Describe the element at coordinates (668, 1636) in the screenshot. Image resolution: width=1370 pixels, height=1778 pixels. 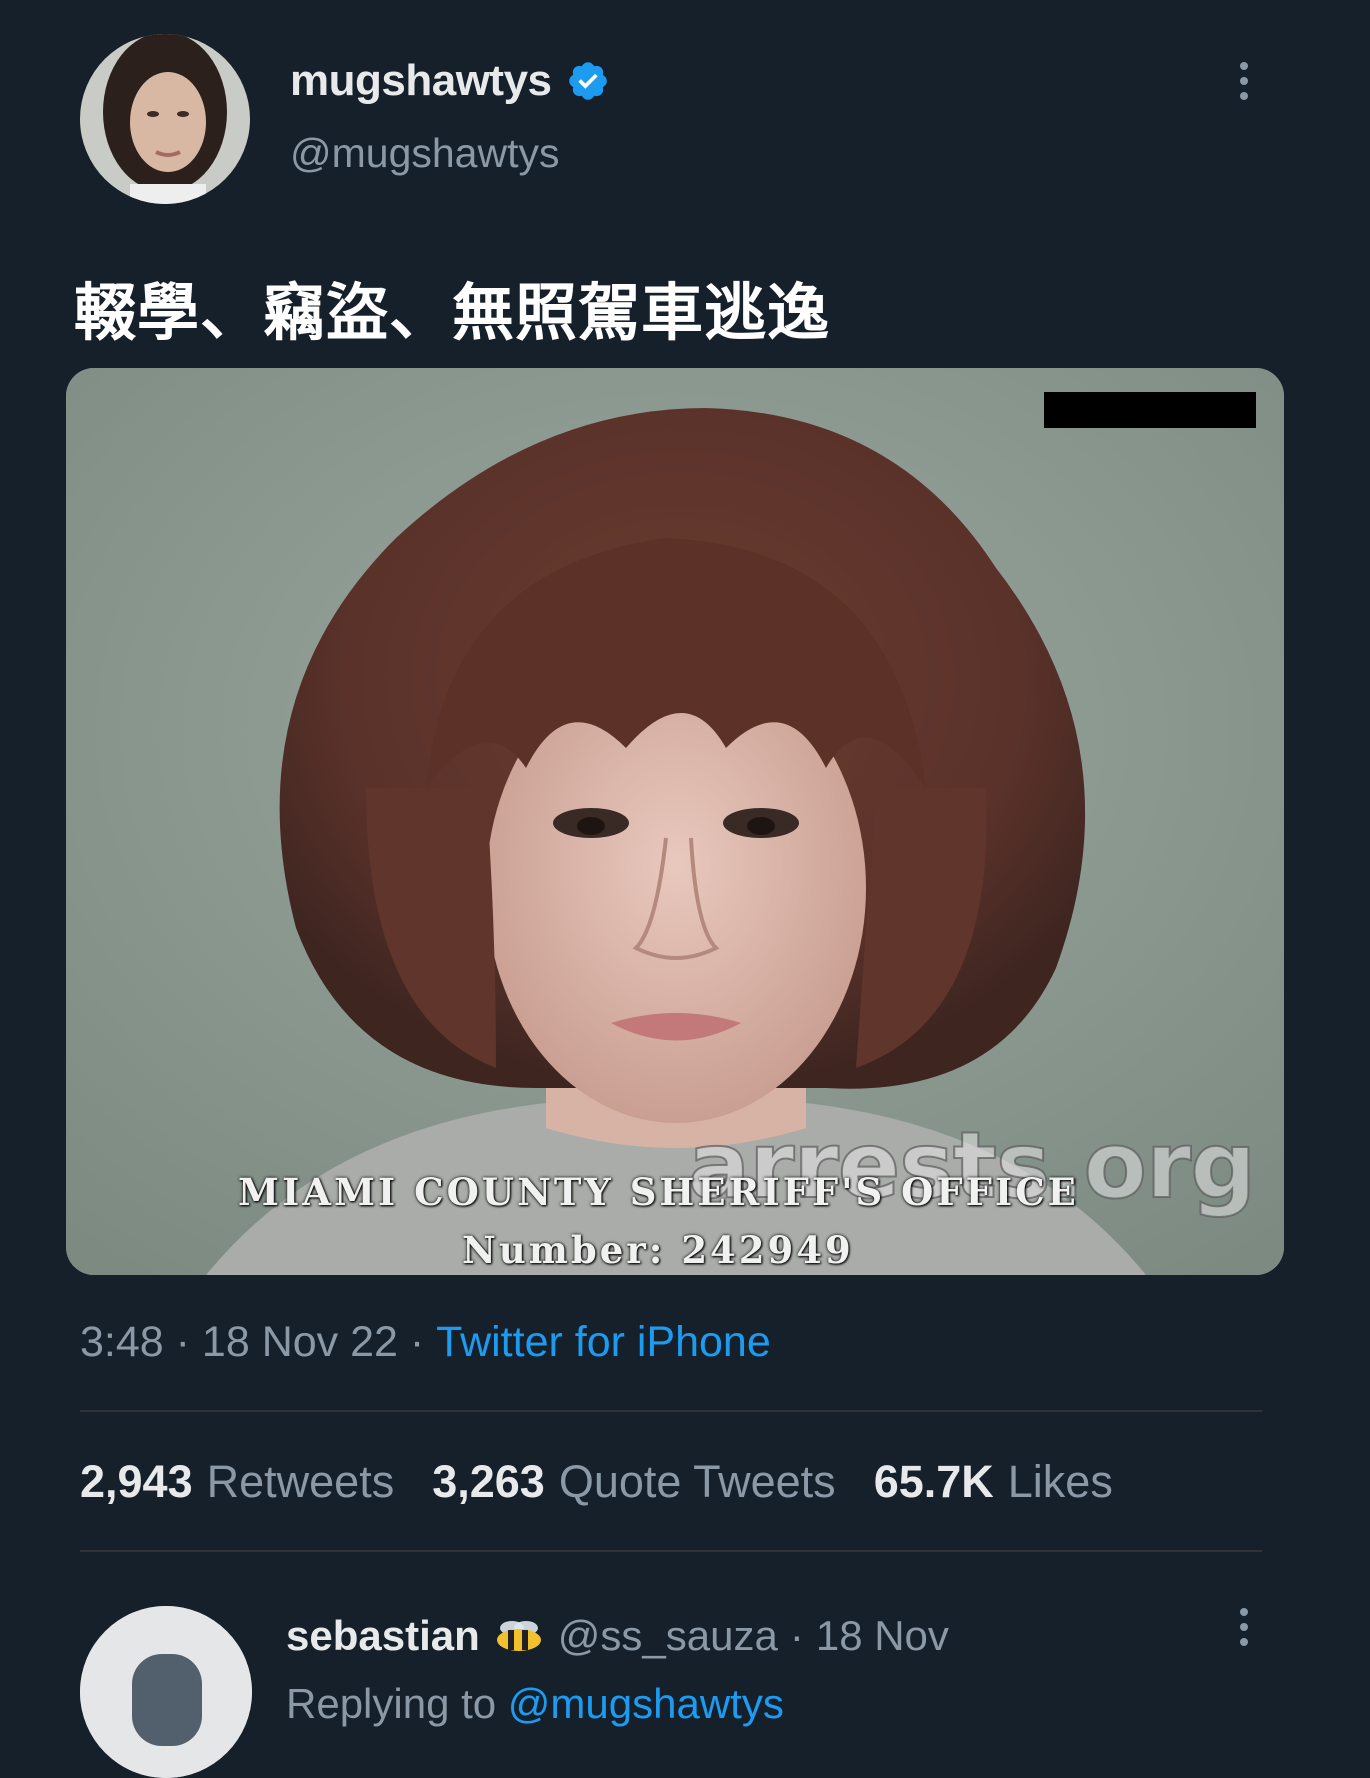
I see `reply-author-handle: @ss_sauza` at that location.